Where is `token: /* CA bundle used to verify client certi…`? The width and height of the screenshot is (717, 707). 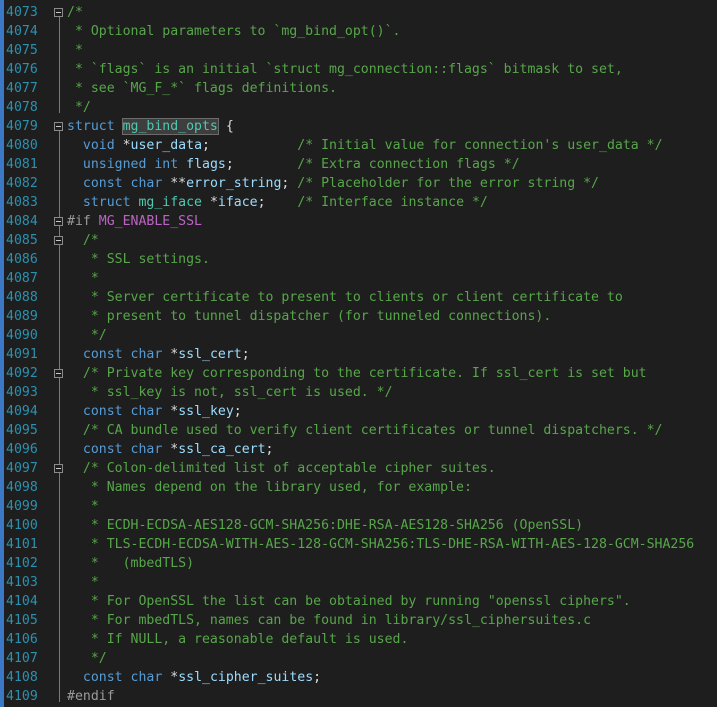
token: /* CA bundle used to verify client certi… is located at coordinates (372, 430).